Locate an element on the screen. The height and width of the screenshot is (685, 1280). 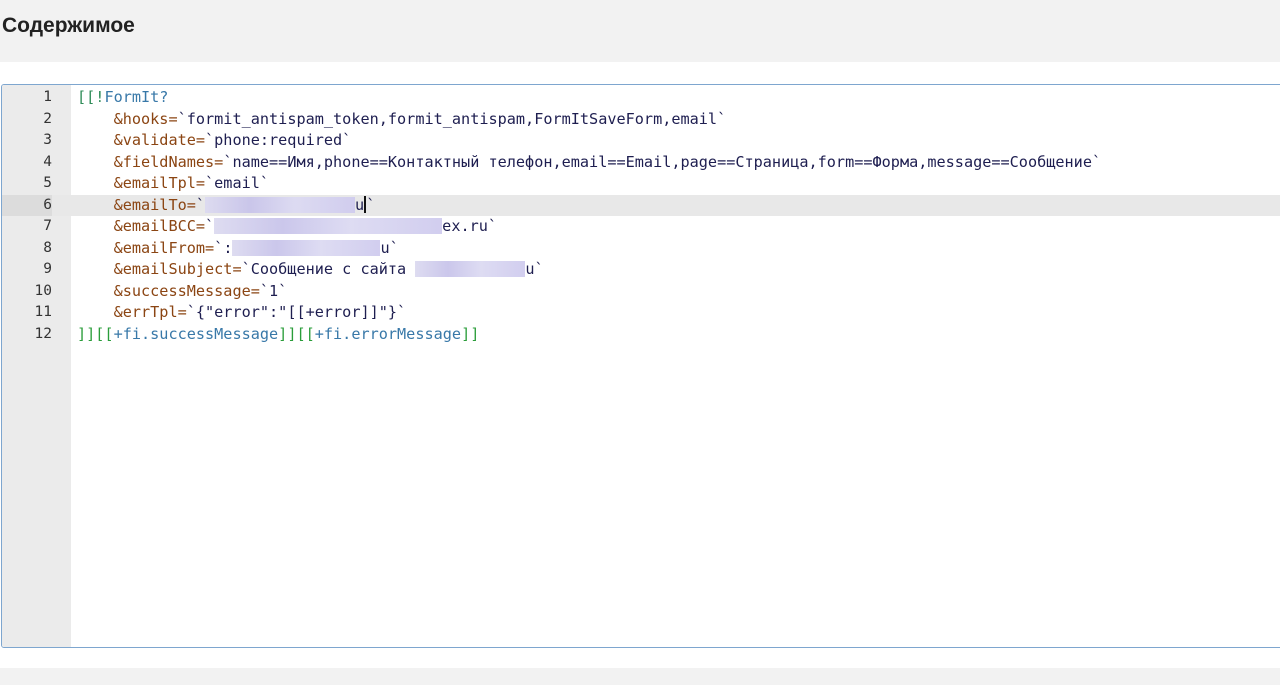
code-text: &emailSubject=`Сообщение с сайта u` is located at coordinates (310, 269).